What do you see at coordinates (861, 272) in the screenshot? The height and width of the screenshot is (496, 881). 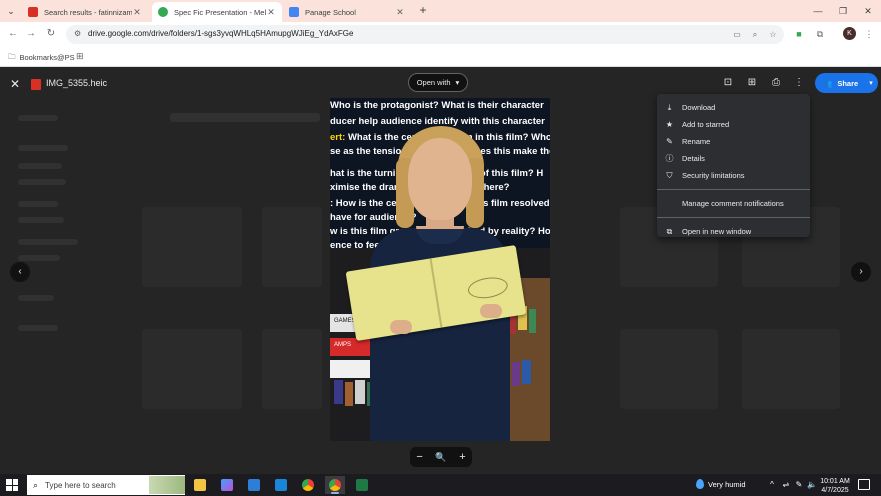 I see `next-file-icon: ›` at bounding box center [861, 272].